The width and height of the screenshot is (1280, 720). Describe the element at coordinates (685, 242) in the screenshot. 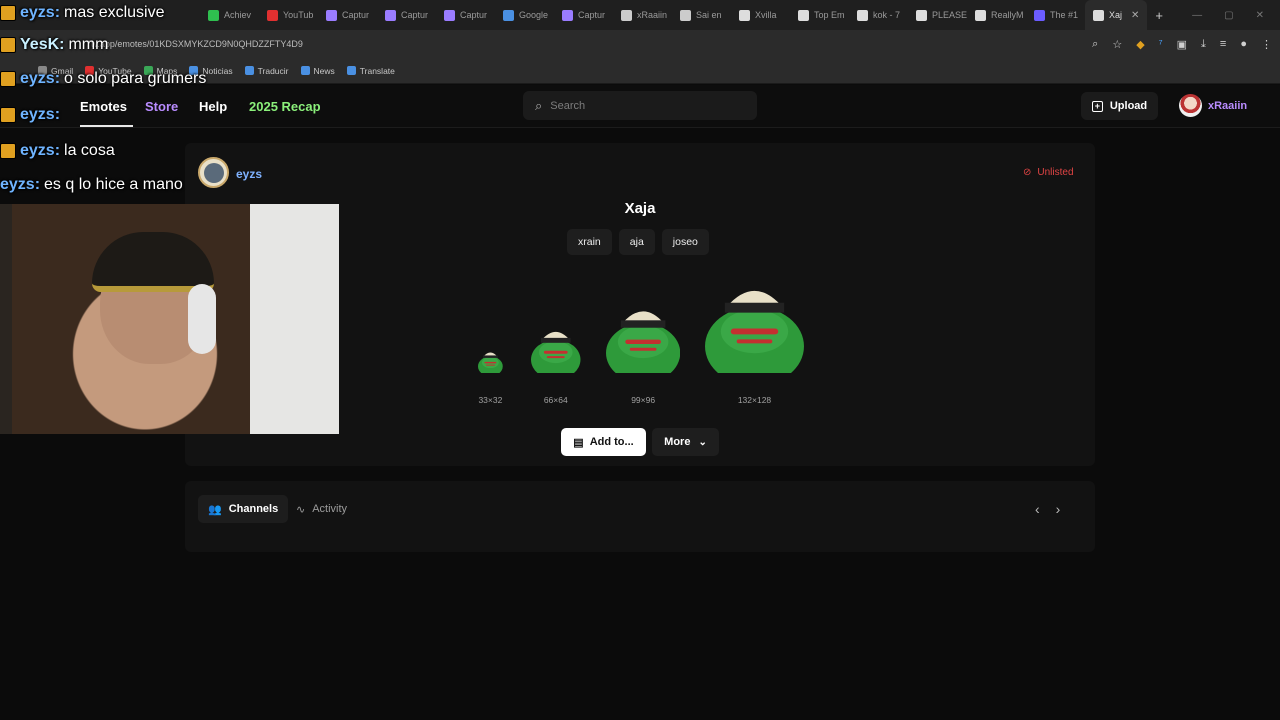

I see `emote-tag: joseo` at that location.